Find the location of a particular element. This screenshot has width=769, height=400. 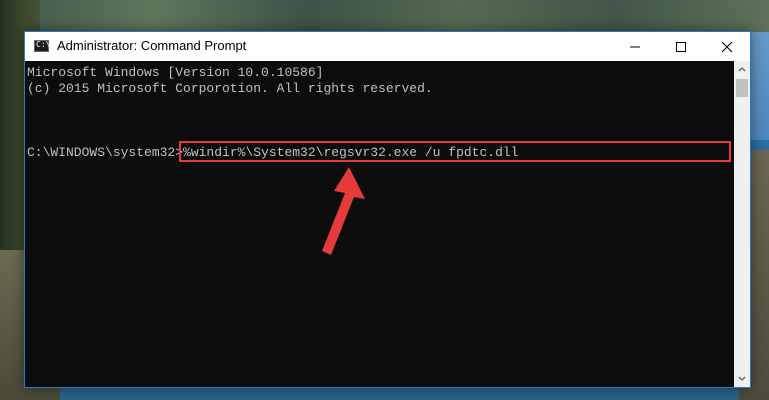

scroll-thumb is located at coordinates (742, 88).